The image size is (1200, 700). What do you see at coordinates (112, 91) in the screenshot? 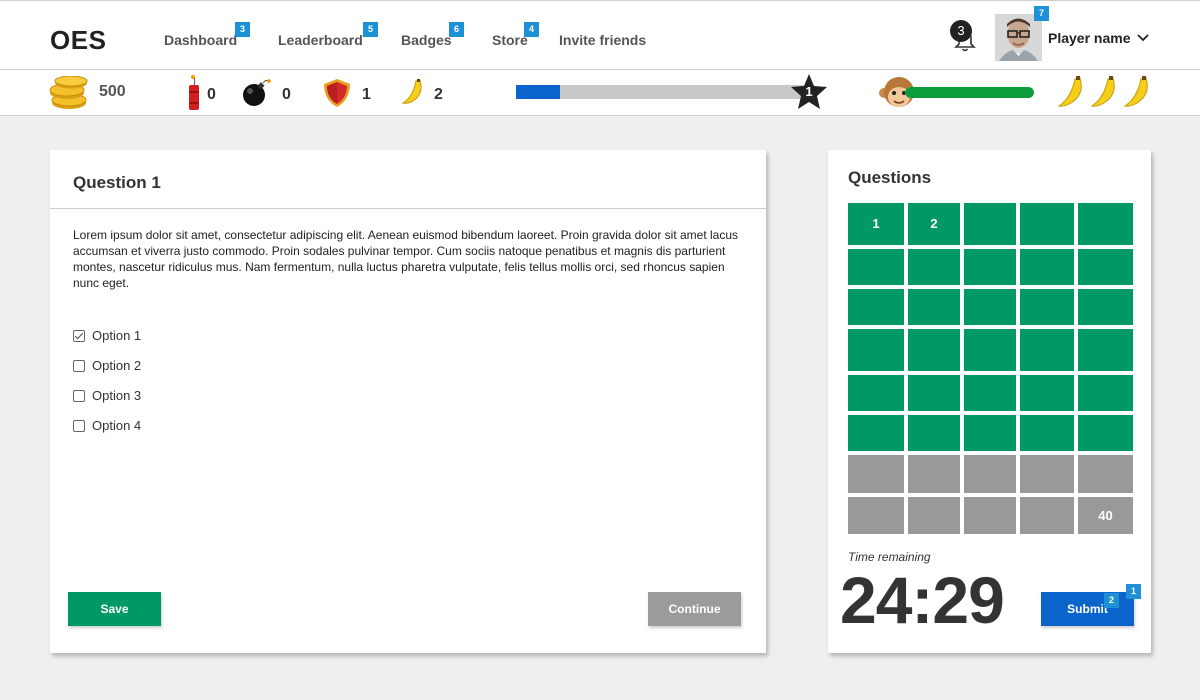
I see `coins-count: 500` at bounding box center [112, 91].